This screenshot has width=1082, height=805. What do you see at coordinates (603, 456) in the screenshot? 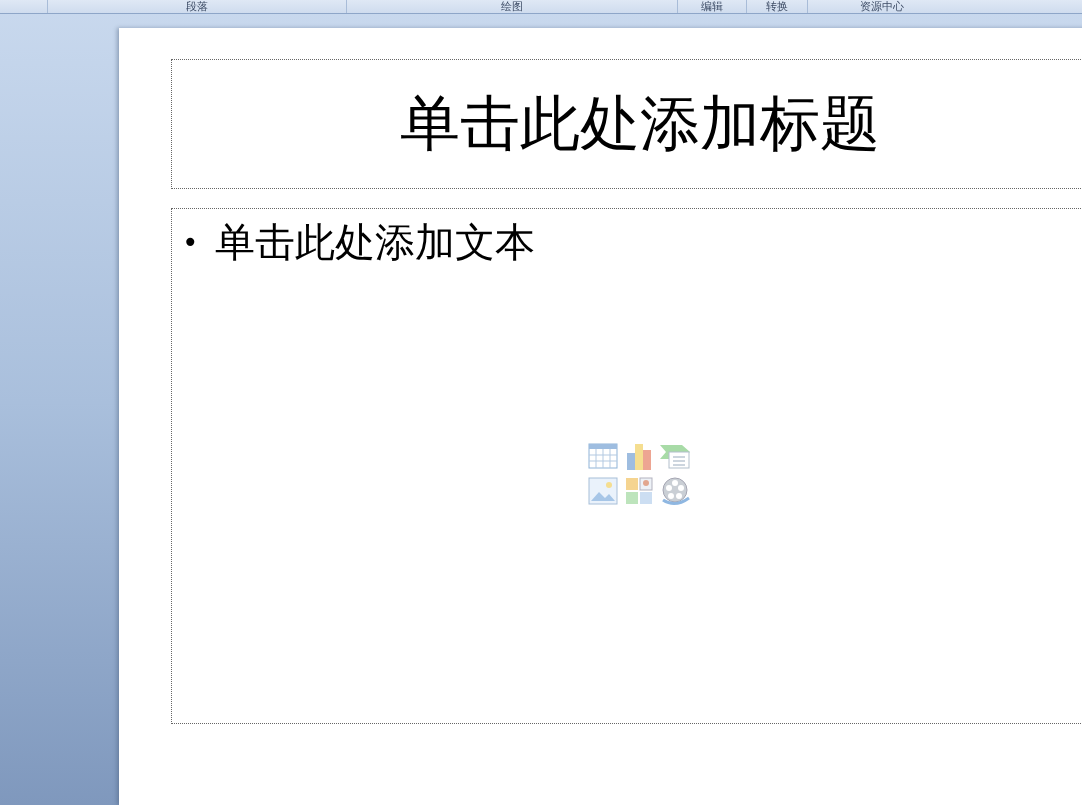
I see `table-icon` at bounding box center [603, 456].